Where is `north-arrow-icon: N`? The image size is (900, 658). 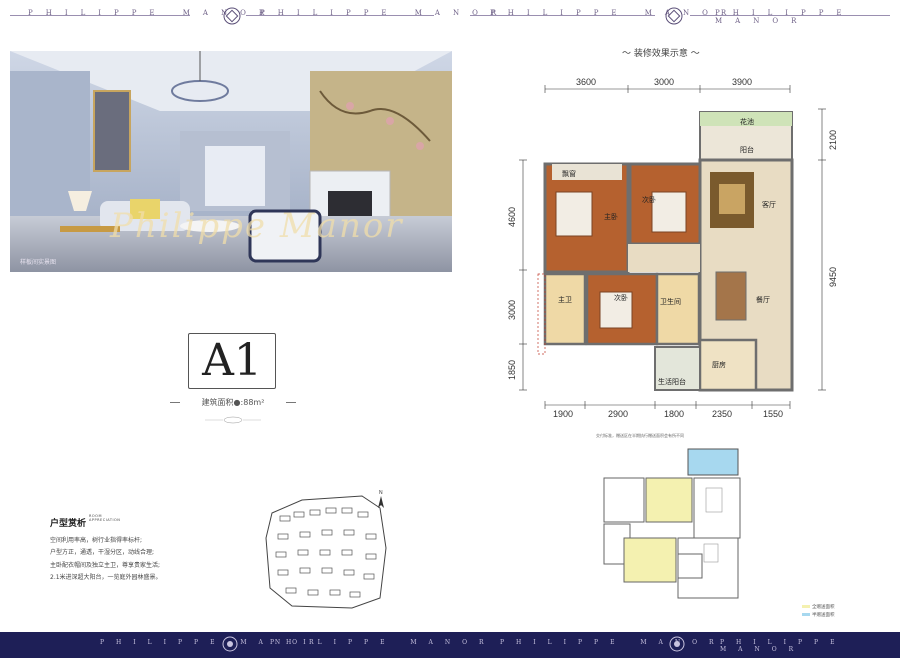 north-arrow-icon: N is located at coordinates (381, 499).